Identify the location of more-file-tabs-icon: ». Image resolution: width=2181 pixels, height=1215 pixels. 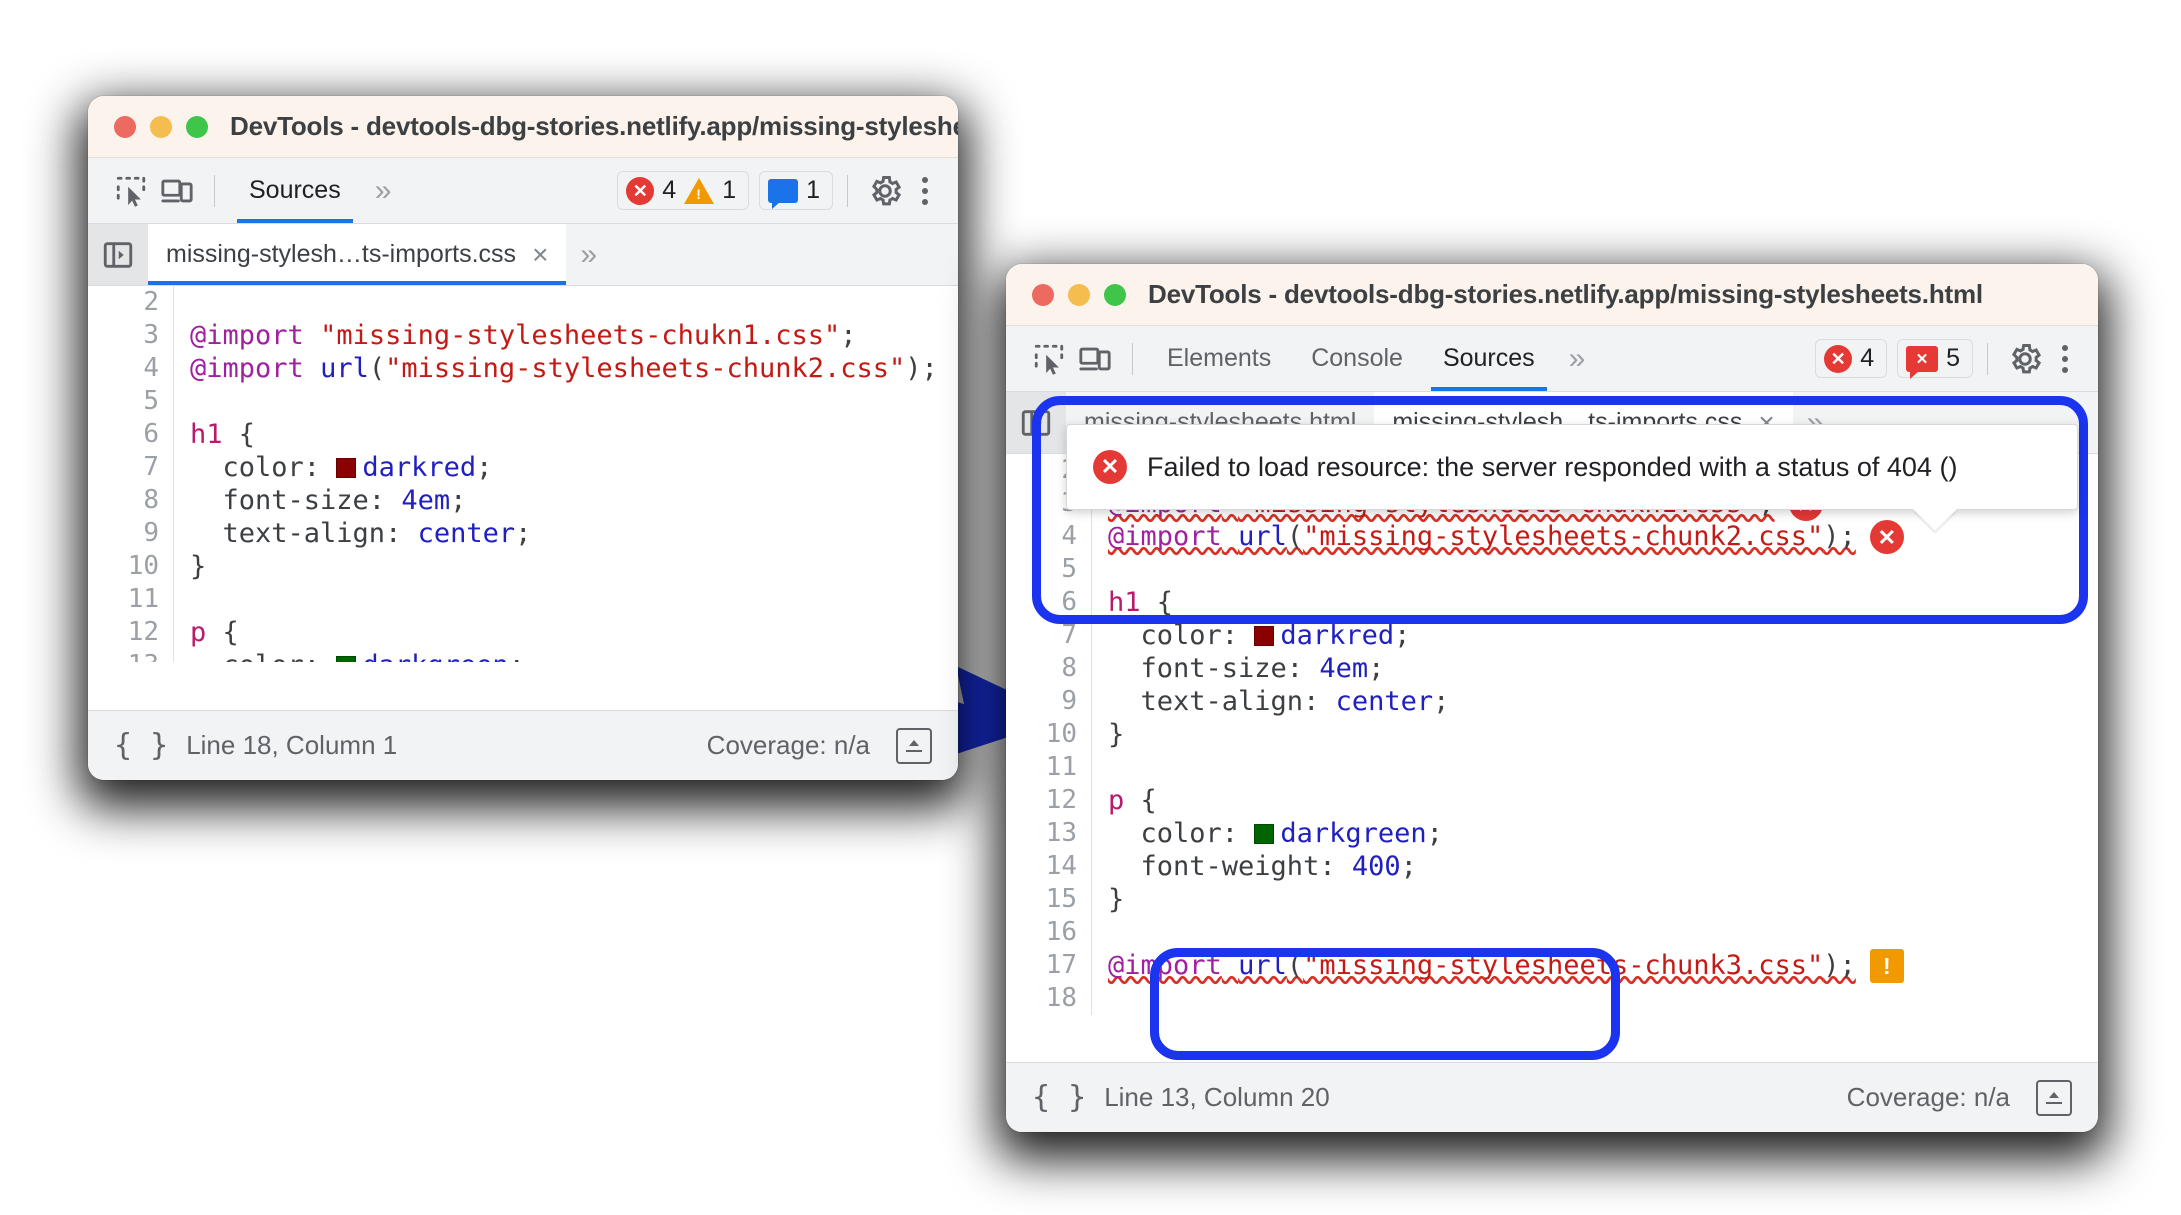
(588, 254).